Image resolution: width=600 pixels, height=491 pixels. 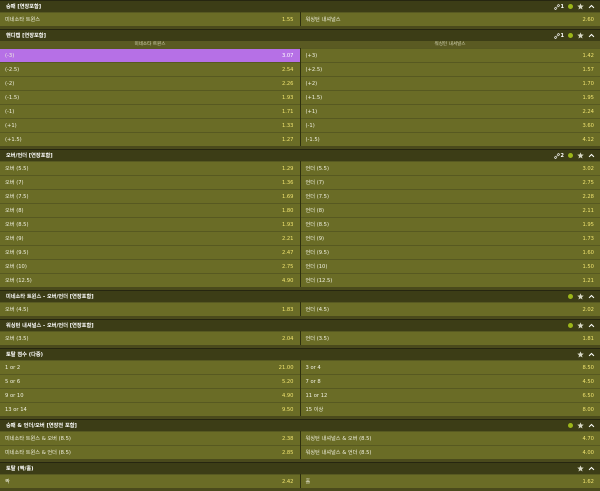 I want to click on odds-button: 오버 (7)1.36, so click(x=150, y=182).